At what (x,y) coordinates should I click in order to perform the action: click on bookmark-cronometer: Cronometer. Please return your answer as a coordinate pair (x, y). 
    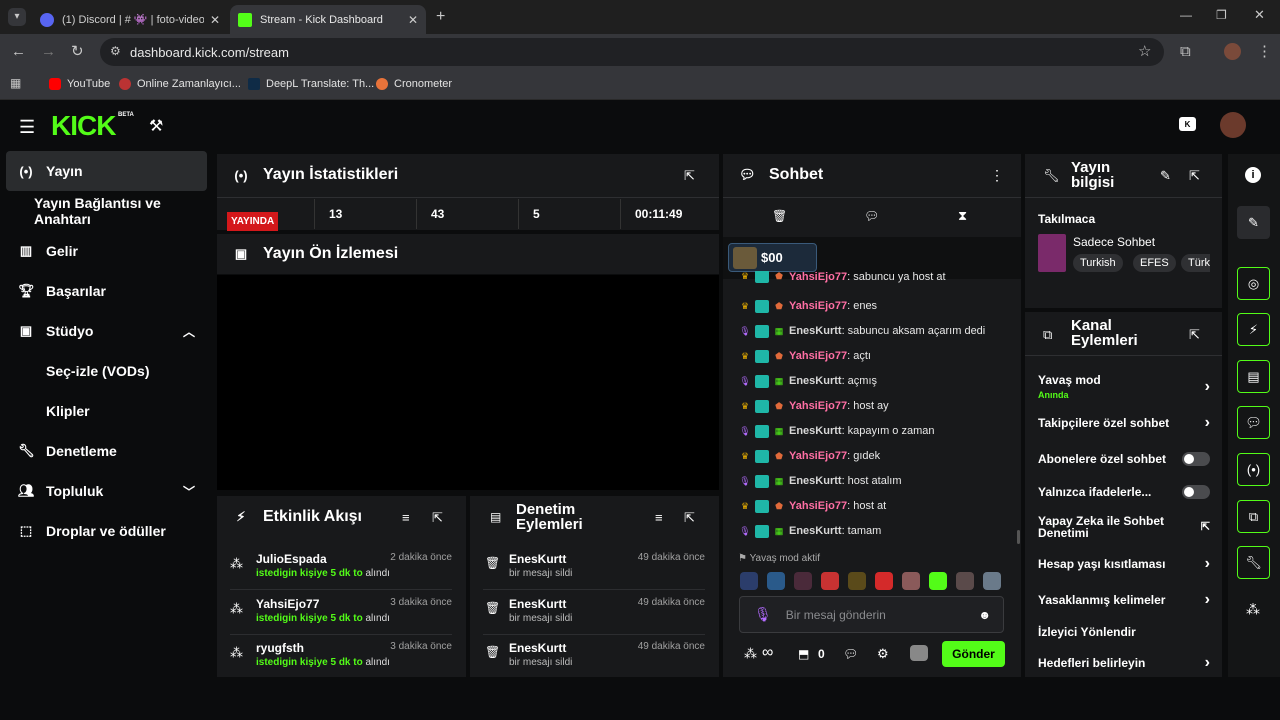
    Looking at the image, I should click on (414, 84).